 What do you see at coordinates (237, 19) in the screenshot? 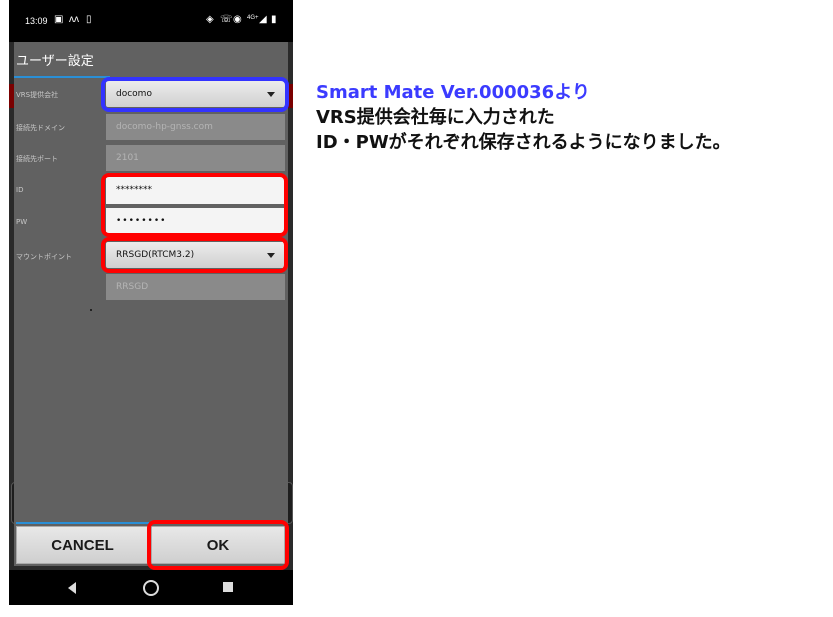
I see `hotspot-icon: ◉` at bounding box center [237, 19].